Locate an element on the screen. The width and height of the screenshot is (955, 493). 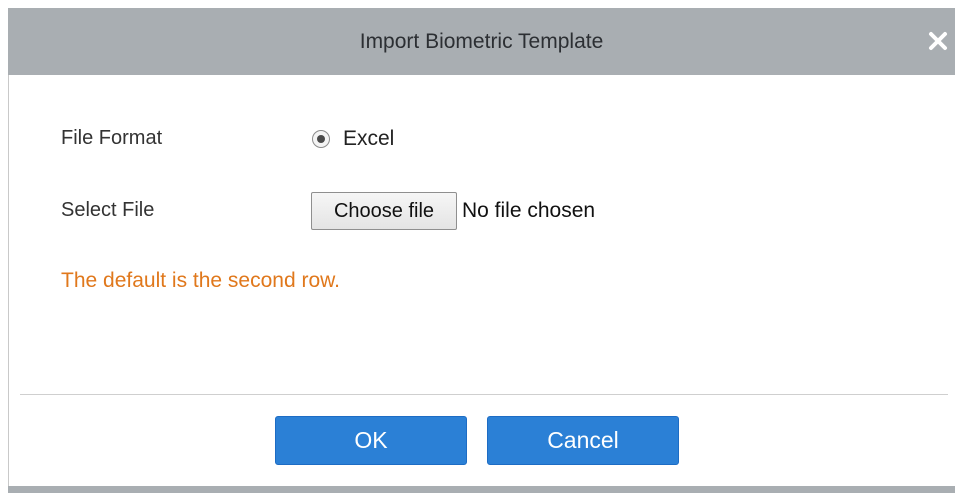
dialog-left-border is located at coordinates (8, 281).